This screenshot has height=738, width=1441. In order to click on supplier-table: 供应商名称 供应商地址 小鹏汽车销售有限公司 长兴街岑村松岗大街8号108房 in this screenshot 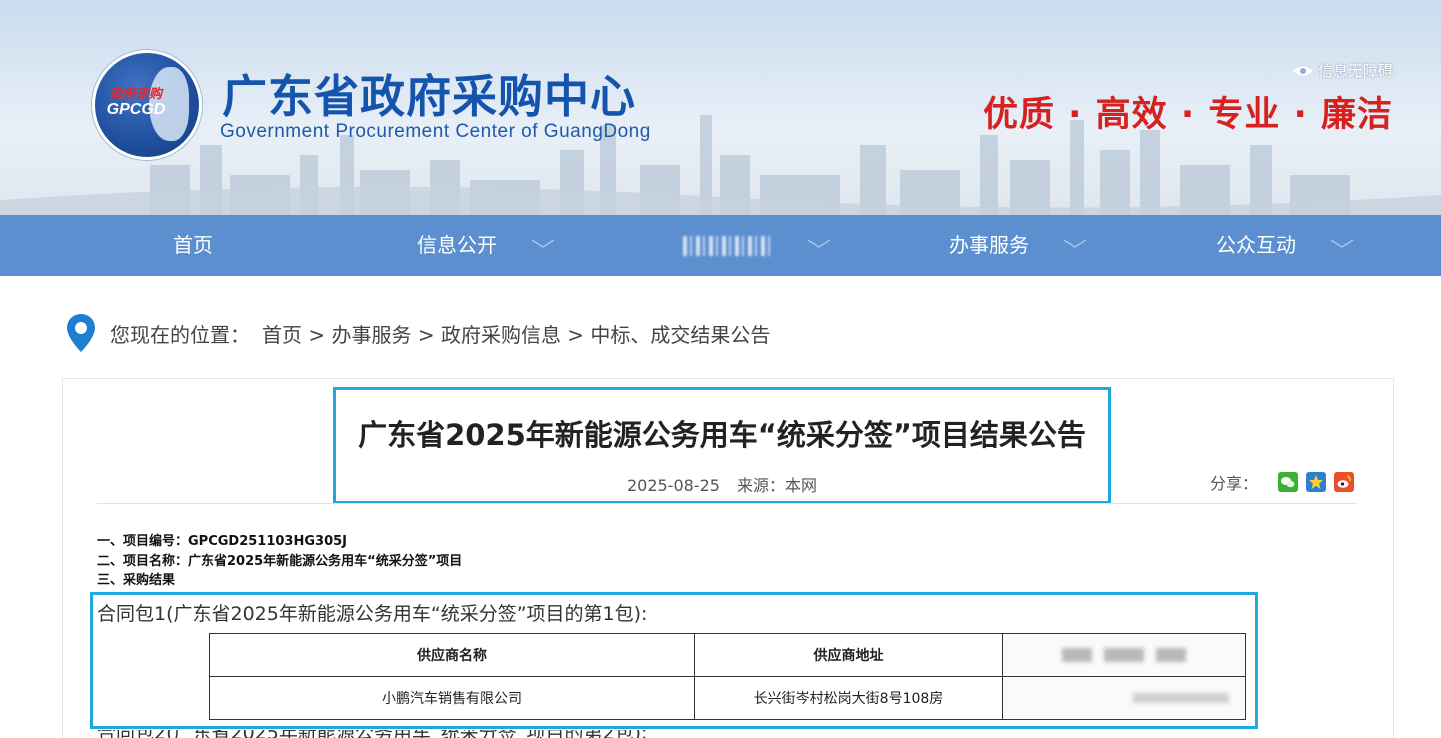, I will do `click(727, 676)`.